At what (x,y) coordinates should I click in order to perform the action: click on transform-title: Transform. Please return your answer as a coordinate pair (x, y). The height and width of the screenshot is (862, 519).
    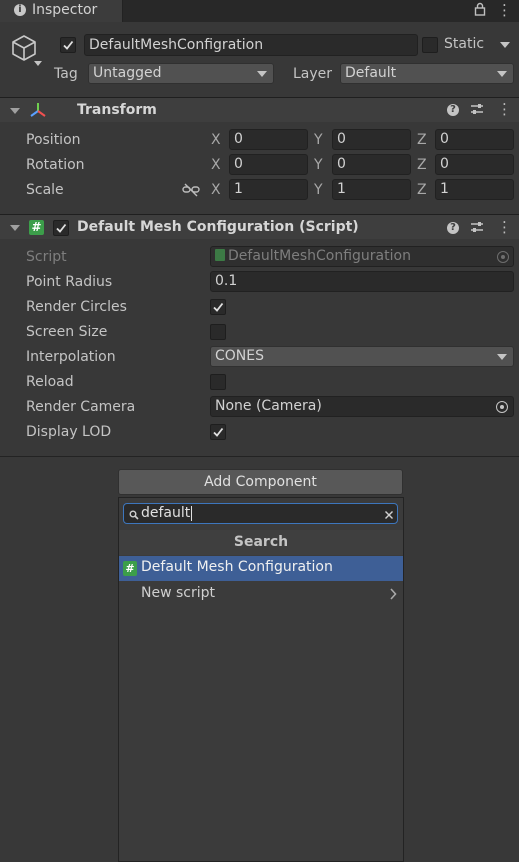
    Looking at the image, I should click on (117, 110).